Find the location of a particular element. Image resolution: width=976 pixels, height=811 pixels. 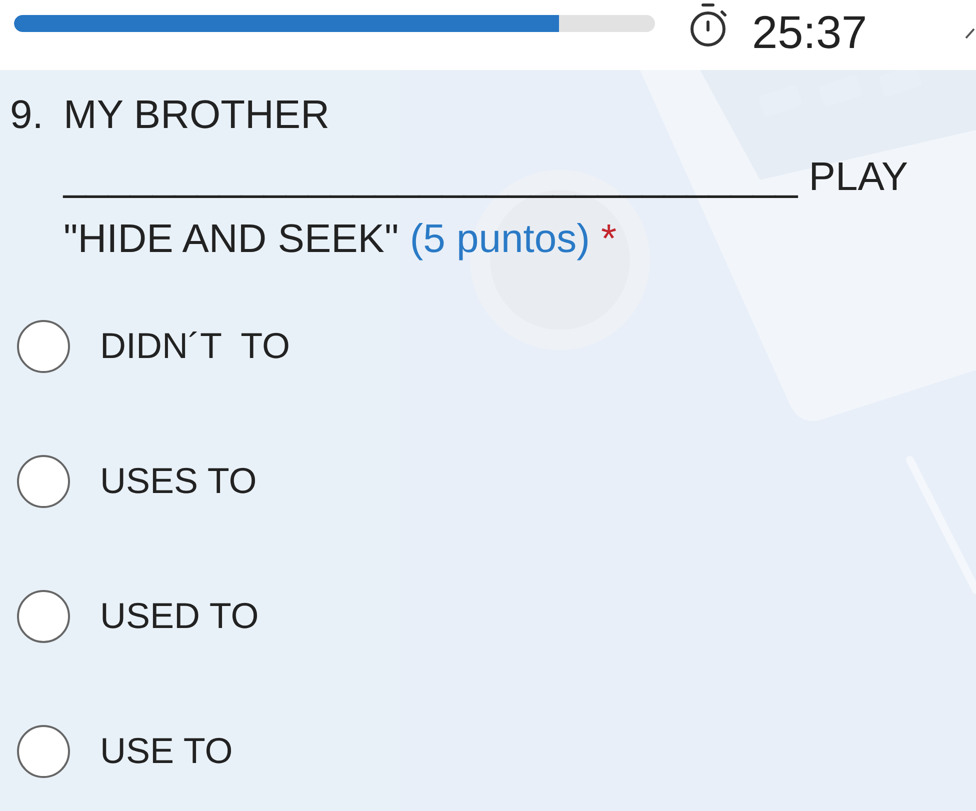

timer-text: 25:37 is located at coordinates (810, 32).